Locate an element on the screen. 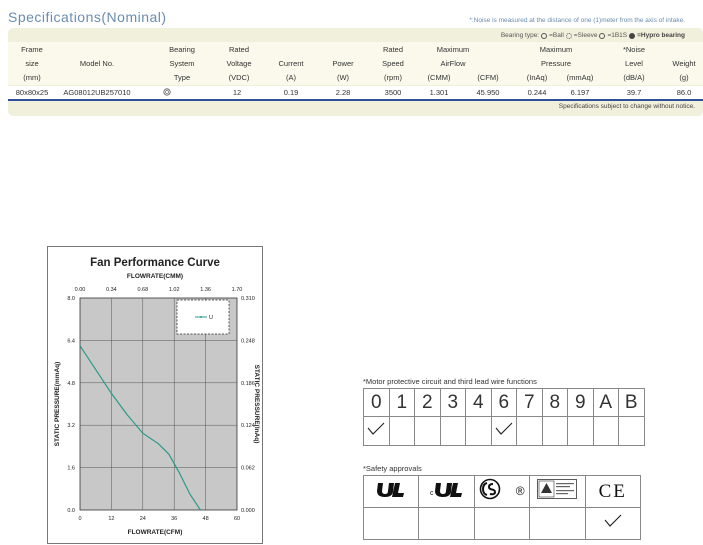 The width and height of the screenshot is (703, 545). spec-header-col-6: Rated Speed (rpm) is located at coordinates (393, 64).